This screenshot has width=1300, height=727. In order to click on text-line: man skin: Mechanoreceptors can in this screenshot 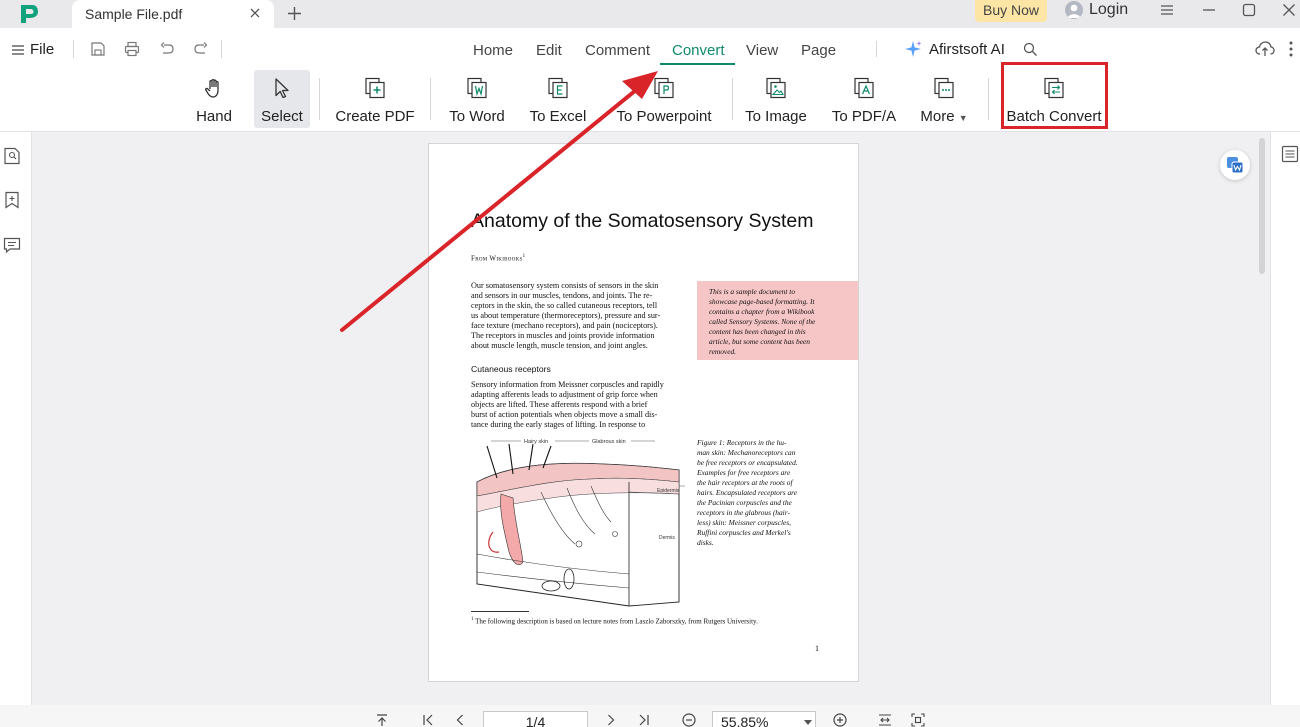, I will do `click(746, 452)`.